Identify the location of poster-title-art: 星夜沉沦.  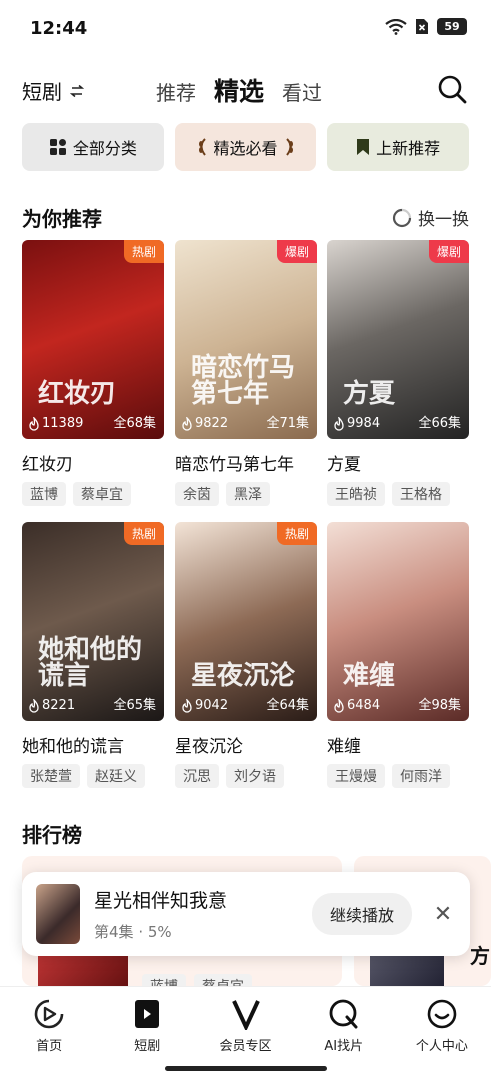
(243, 676).